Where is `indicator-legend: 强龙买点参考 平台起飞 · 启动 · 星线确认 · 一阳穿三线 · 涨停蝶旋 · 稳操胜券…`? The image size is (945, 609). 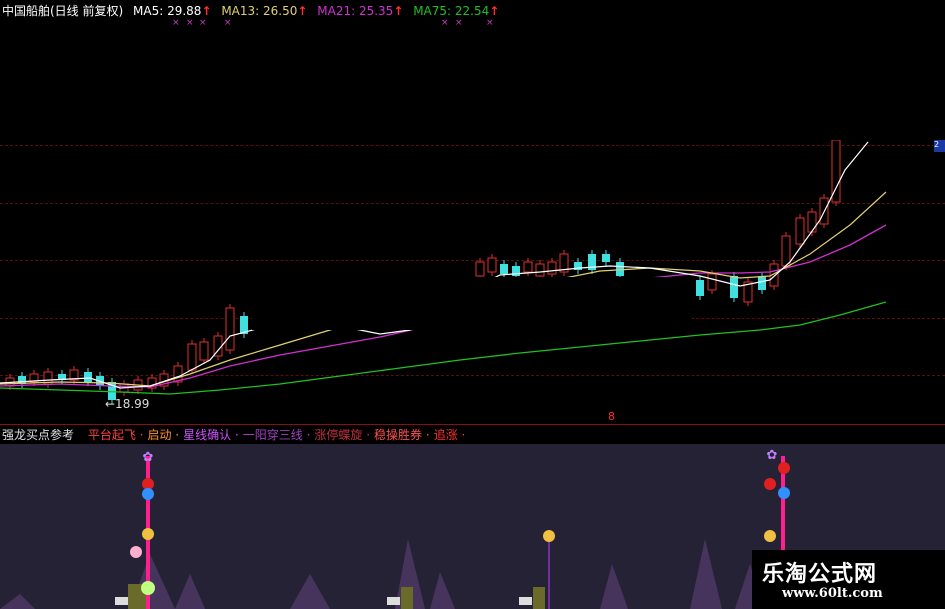 indicator-legend: 强龙买点参考 平台起飞 · 启动 · 星线确认 · 一阳穿三线 · 涨停蝶旋 · 稳操胜券… is located at coordinates (237, 434).